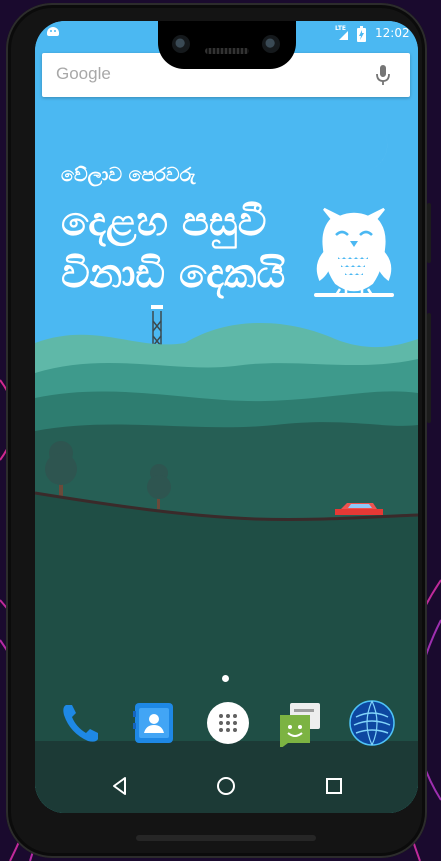  What do you see at coordinates (227, 51) in the screenshot?
I see `earpiece-speaker` at bounding box center [227, 51].